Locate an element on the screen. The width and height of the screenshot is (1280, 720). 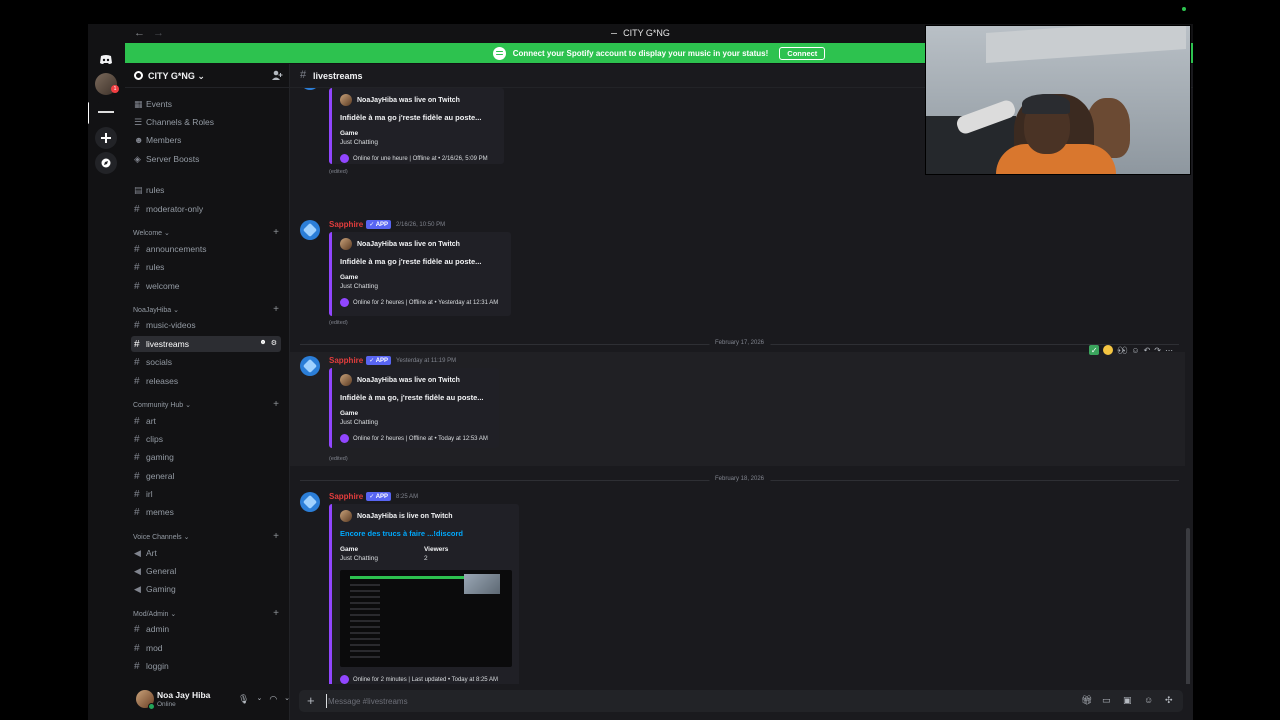
add-reaction-icon: ☺ is located at coordinates (1135, 350).